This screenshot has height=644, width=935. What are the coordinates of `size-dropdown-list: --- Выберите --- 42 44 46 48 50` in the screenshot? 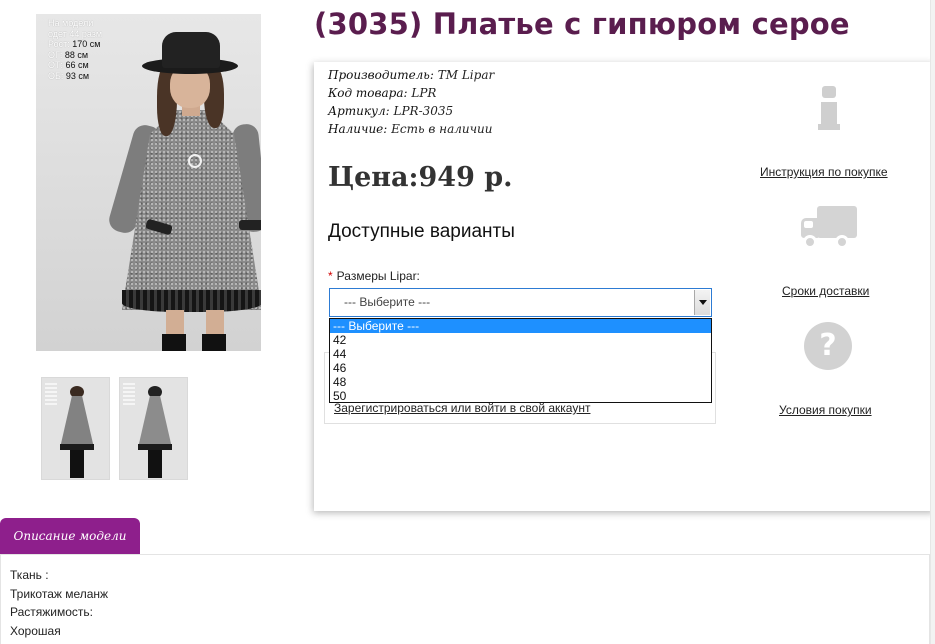 It's located at (520, 360).